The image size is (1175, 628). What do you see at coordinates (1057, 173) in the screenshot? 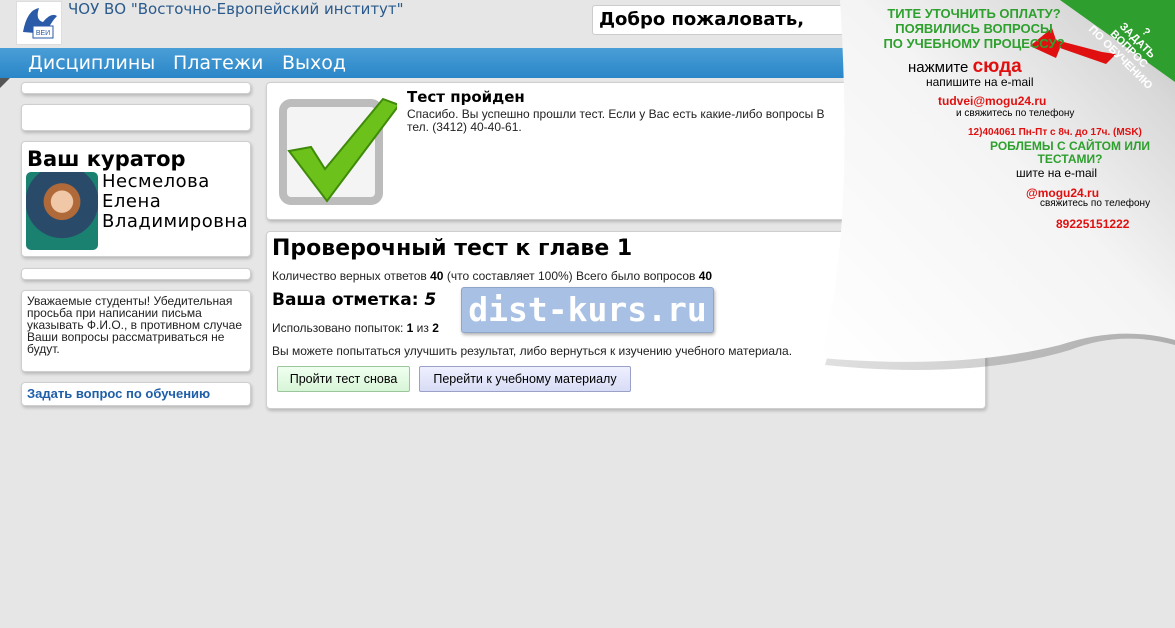
I see `promo-write-2: шите на e-mail` at bounding box center [1057, 173].